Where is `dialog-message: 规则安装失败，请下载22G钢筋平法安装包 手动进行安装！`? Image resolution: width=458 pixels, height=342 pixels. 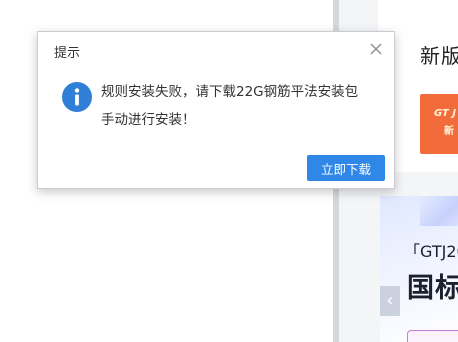 dialog-message: 规则安装失败，请下载22G钢筋平法安装包 手动进行安装！ is located at coordinates (241, 106).